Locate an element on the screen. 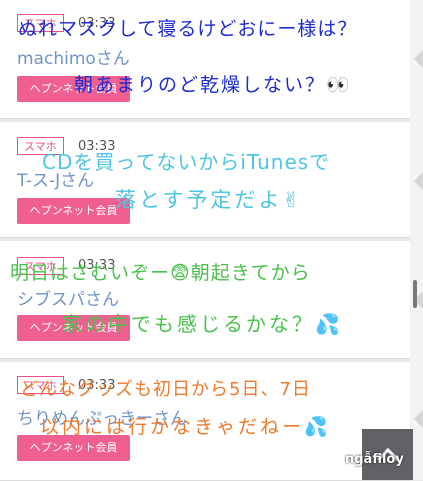 The image size is (423, 481). username-link: machimoさん is located at coordinates (73, 56).